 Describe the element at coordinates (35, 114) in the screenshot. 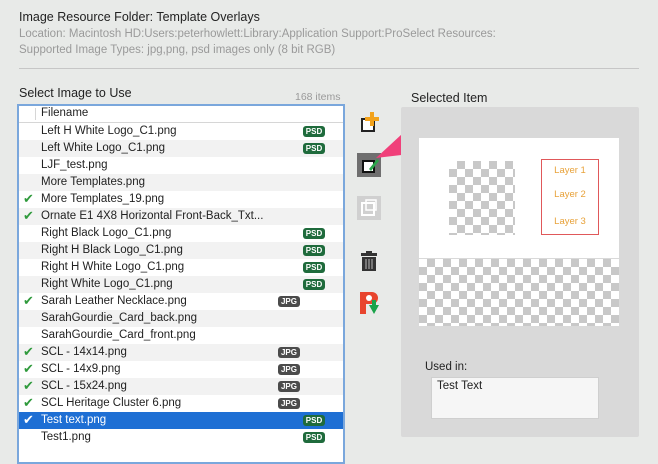

I see `column-separator` at that location.